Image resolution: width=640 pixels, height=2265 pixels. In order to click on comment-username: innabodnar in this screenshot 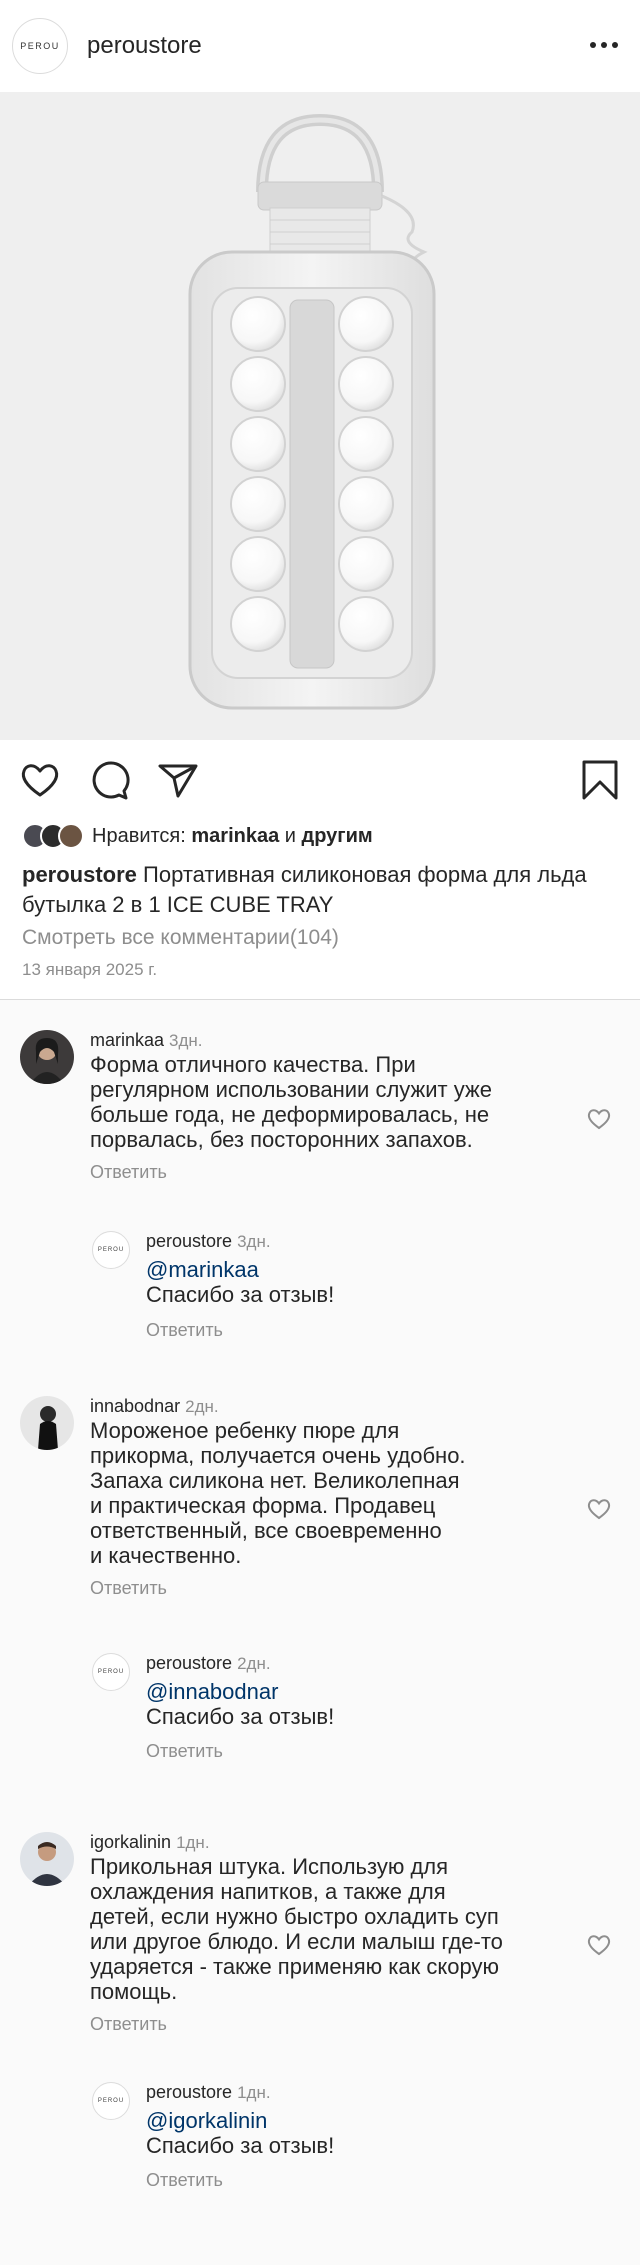, I will do `click(135, 1406)`.